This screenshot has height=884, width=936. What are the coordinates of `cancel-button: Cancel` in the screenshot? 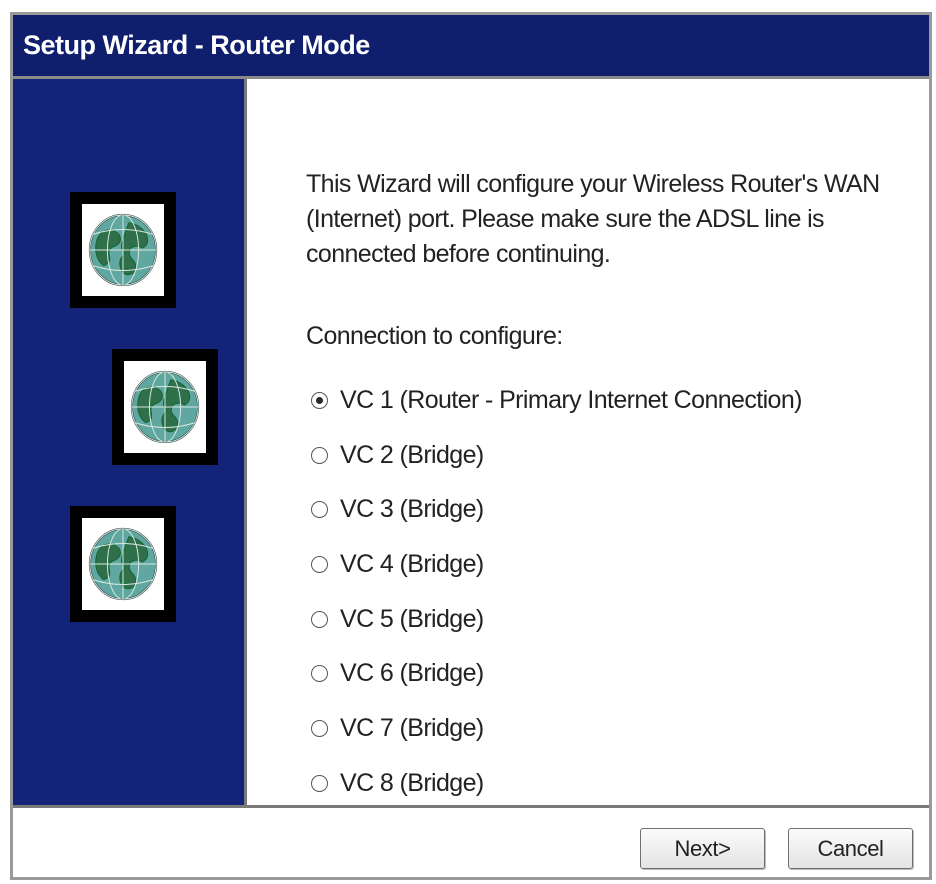 It's located at (850, 848).